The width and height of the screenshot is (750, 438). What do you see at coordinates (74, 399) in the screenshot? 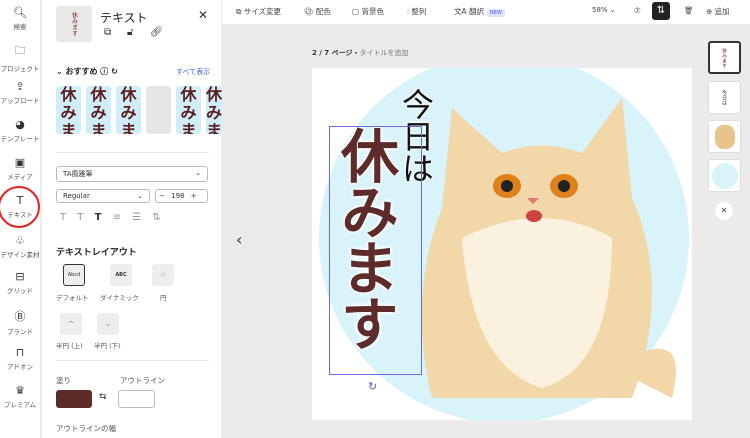
I see `fill-color-swatch` at bounding box center [74, 399].